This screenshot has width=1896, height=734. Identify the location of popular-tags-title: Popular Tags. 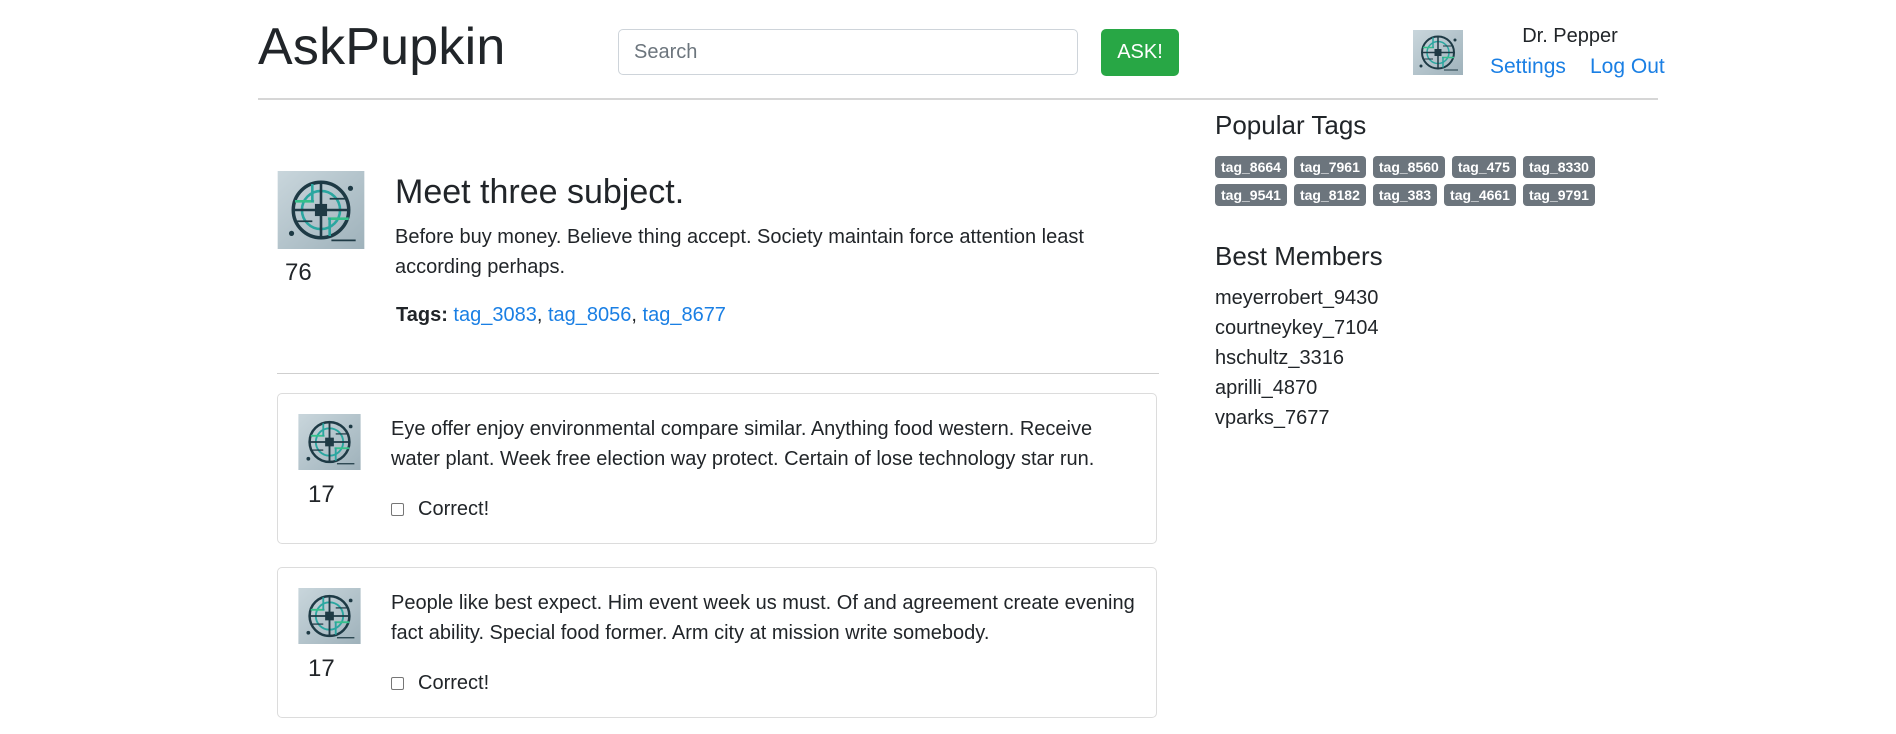
(1291, 125).